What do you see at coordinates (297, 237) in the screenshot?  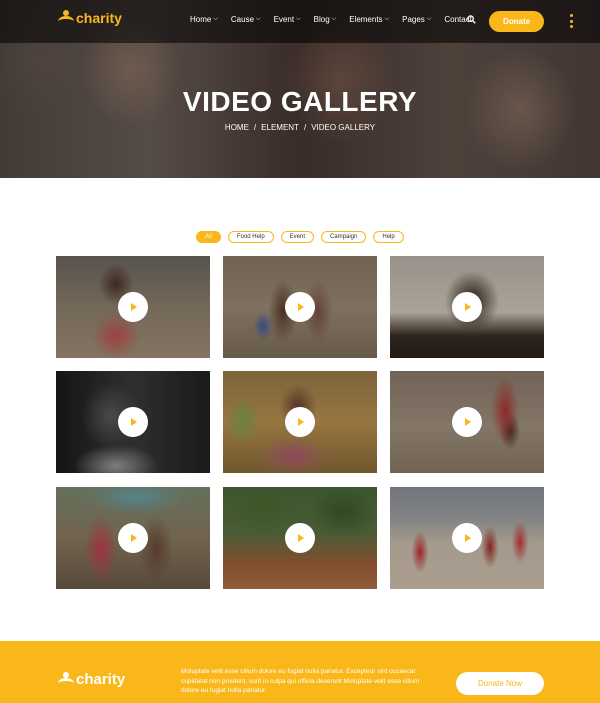 I see `filter-event: Event` at bounding box center [297, 237].